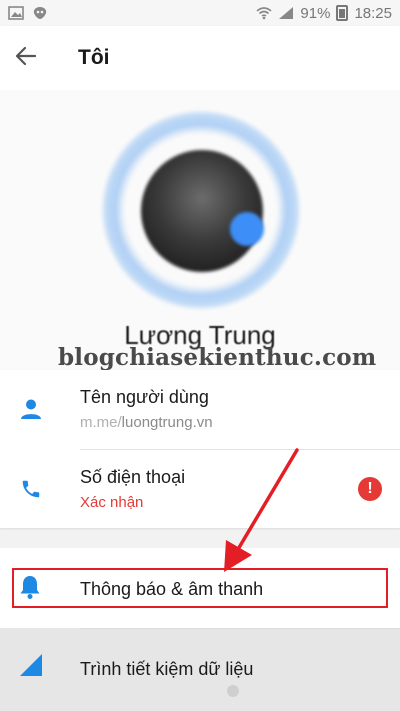 Image resolution: width=400 pixels, height=711 pixels. Describe the element at coordinates (200, 489) in the screenshot. I see `phone-row: Số điện thoại Xác nhận !` at that location.